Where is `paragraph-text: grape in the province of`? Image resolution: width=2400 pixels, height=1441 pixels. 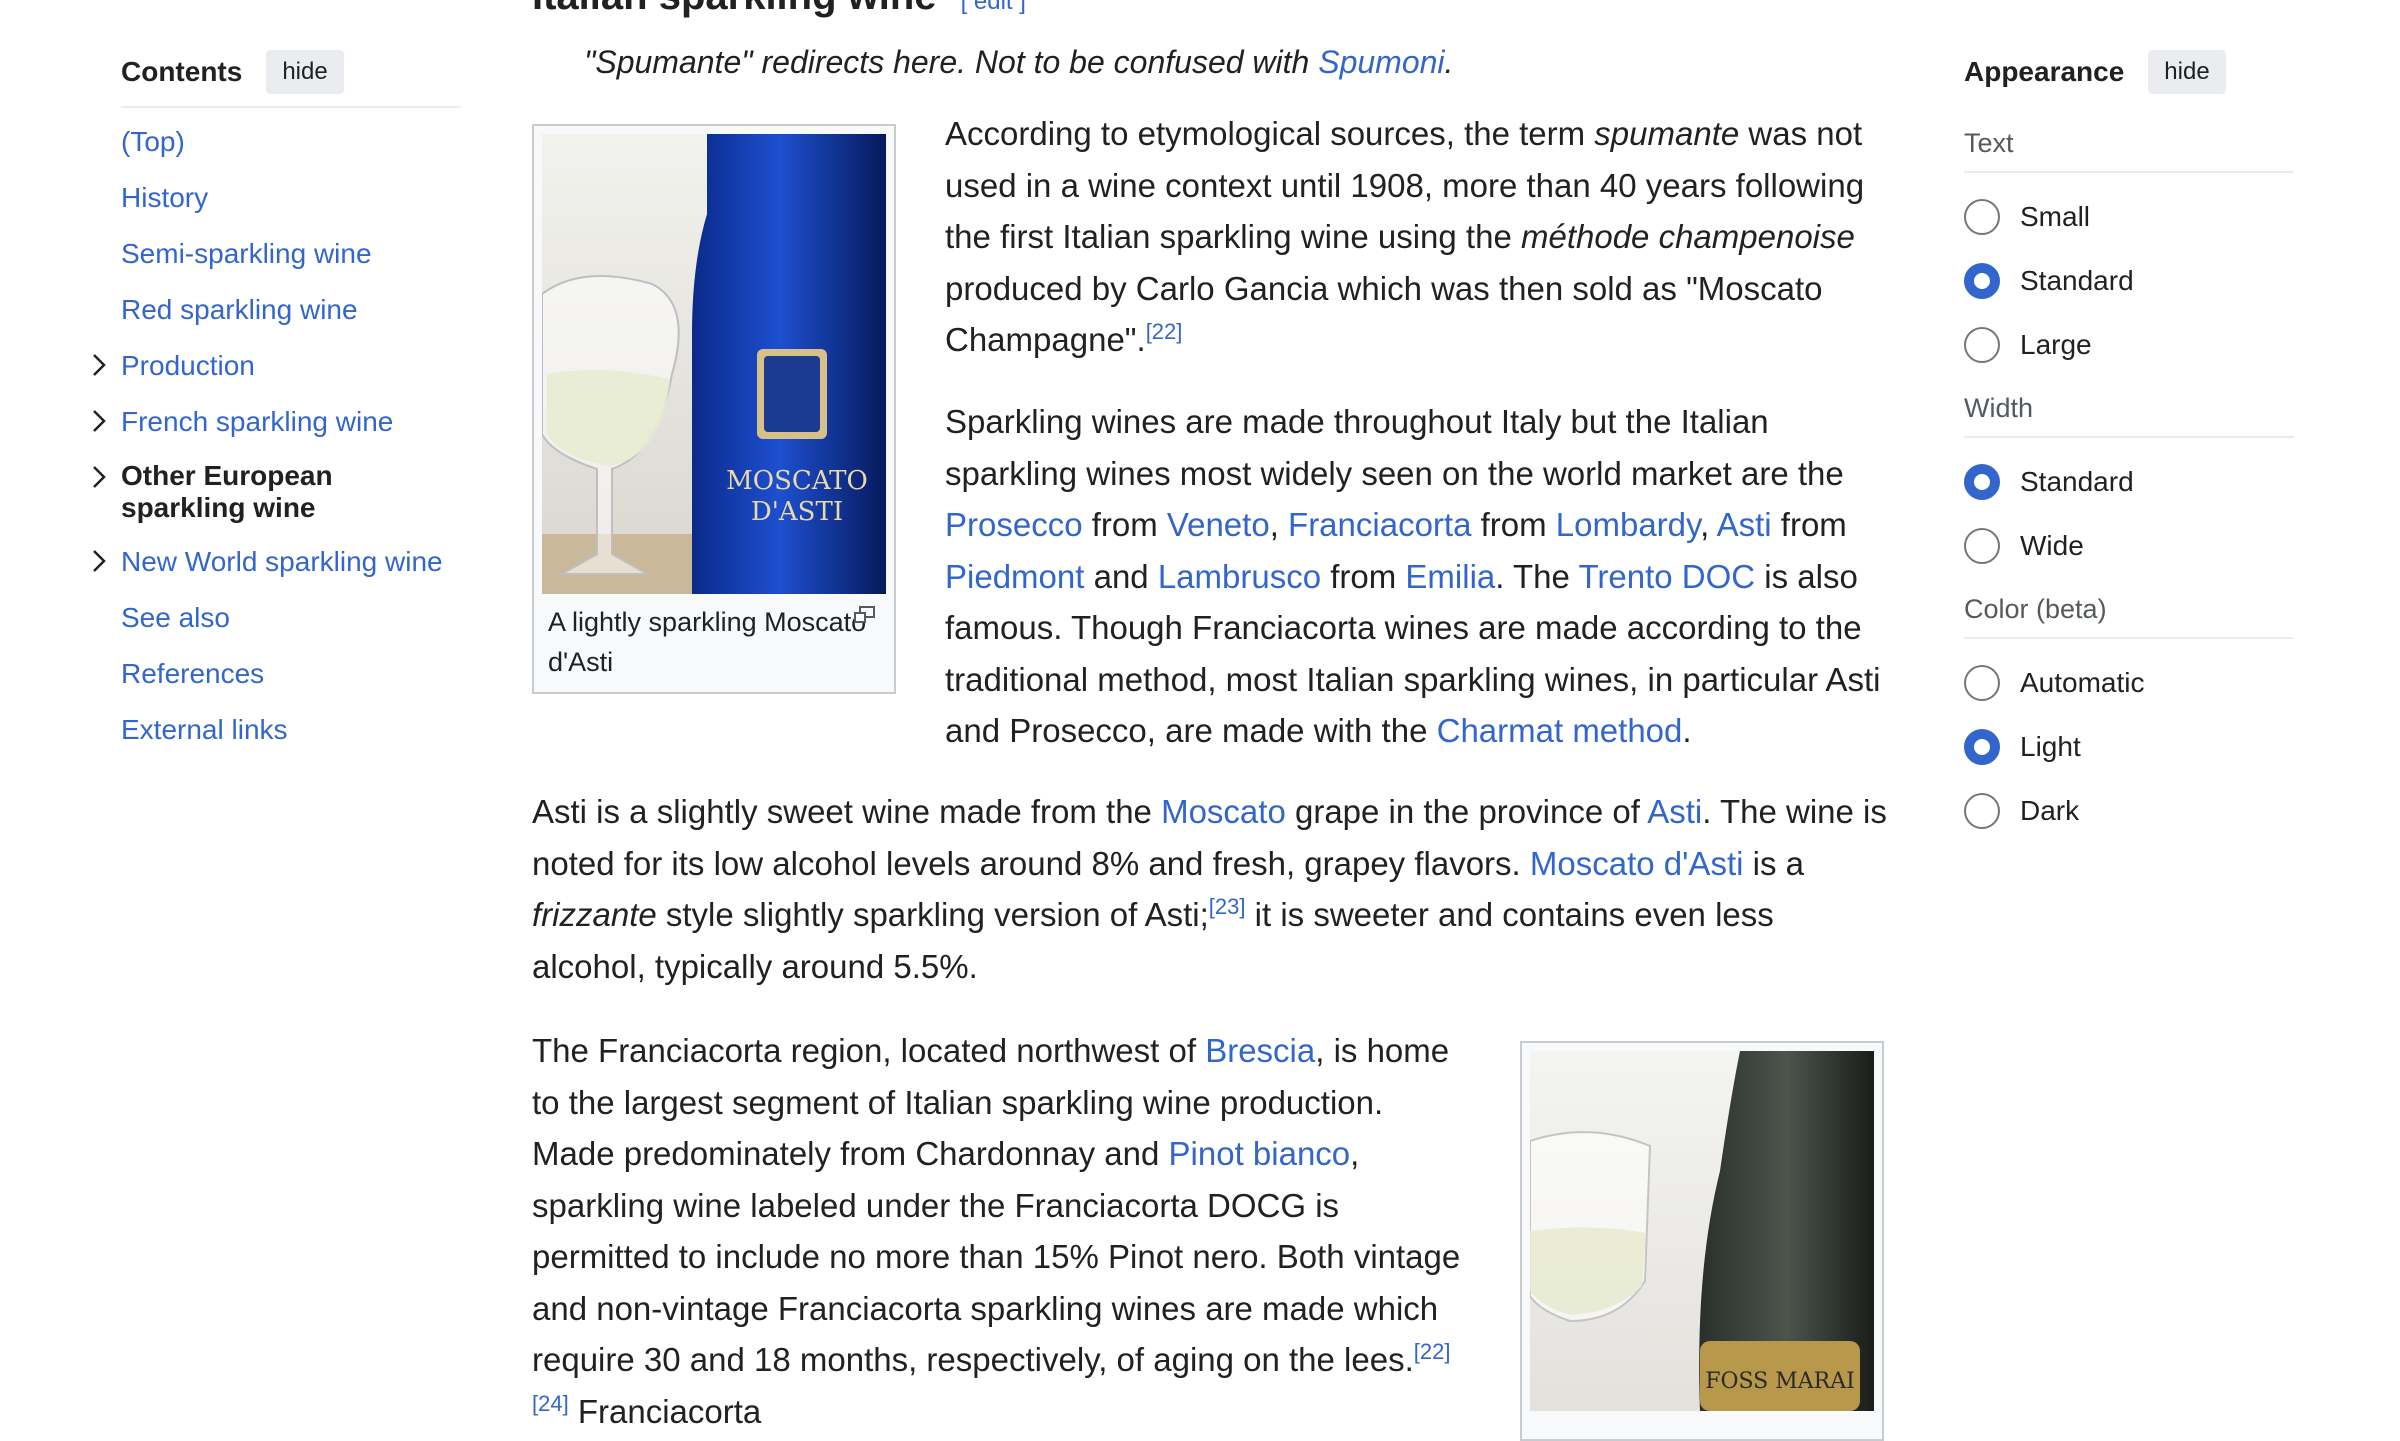
paragraph-text: grape in the province of is located at coordinates (1466, 811).